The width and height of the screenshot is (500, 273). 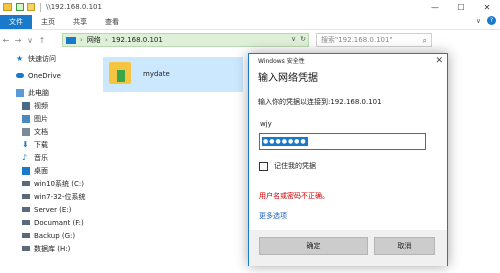 What do you see at coordinates (424, 40) in the screenshot?
I see `search-icon: ⌕` at bounding box center [424, 40].